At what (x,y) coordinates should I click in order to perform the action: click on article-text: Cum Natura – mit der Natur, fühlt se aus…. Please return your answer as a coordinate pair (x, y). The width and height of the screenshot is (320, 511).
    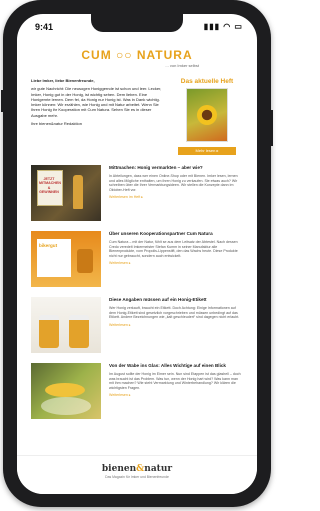
    Looking at the image, I should click on (173, 249).